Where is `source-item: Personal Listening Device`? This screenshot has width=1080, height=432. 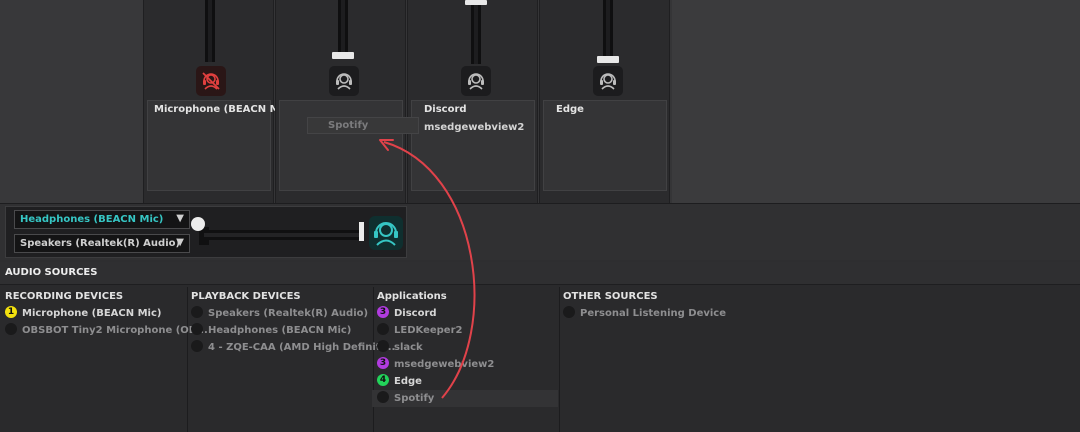 source-item: Personal Listening Device is located at coordinates (644, 313).